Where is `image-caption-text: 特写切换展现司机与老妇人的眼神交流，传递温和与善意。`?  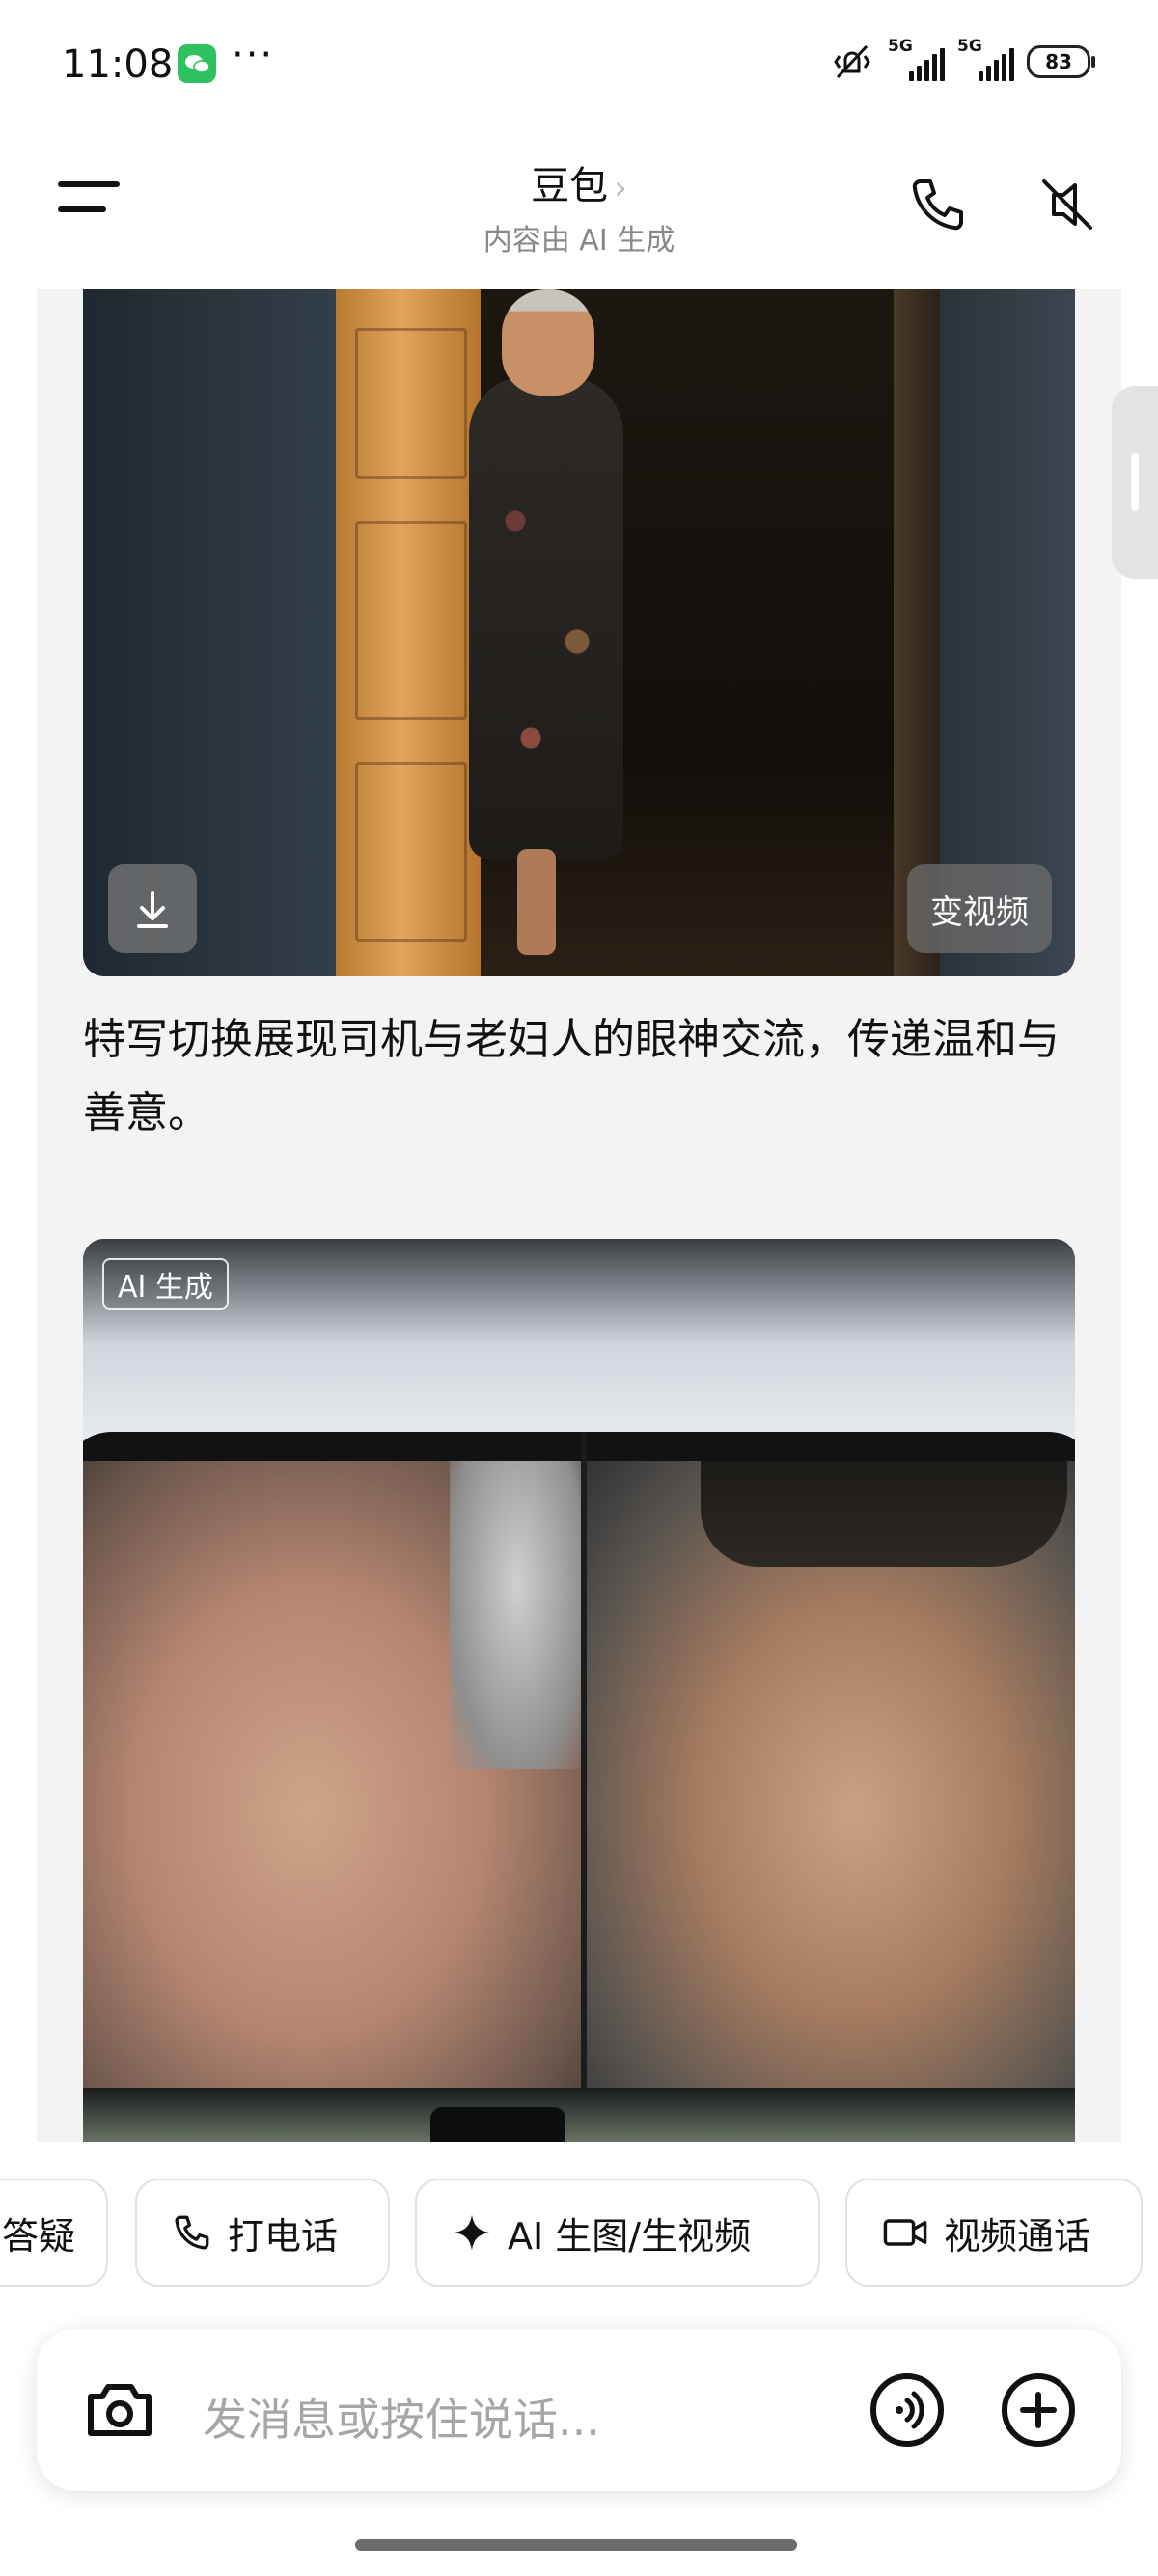
image-caption-text: 特写切换展现司机与老妇人的眼神交流，传递温和与善意。 is located at coordinates (571, 1076).